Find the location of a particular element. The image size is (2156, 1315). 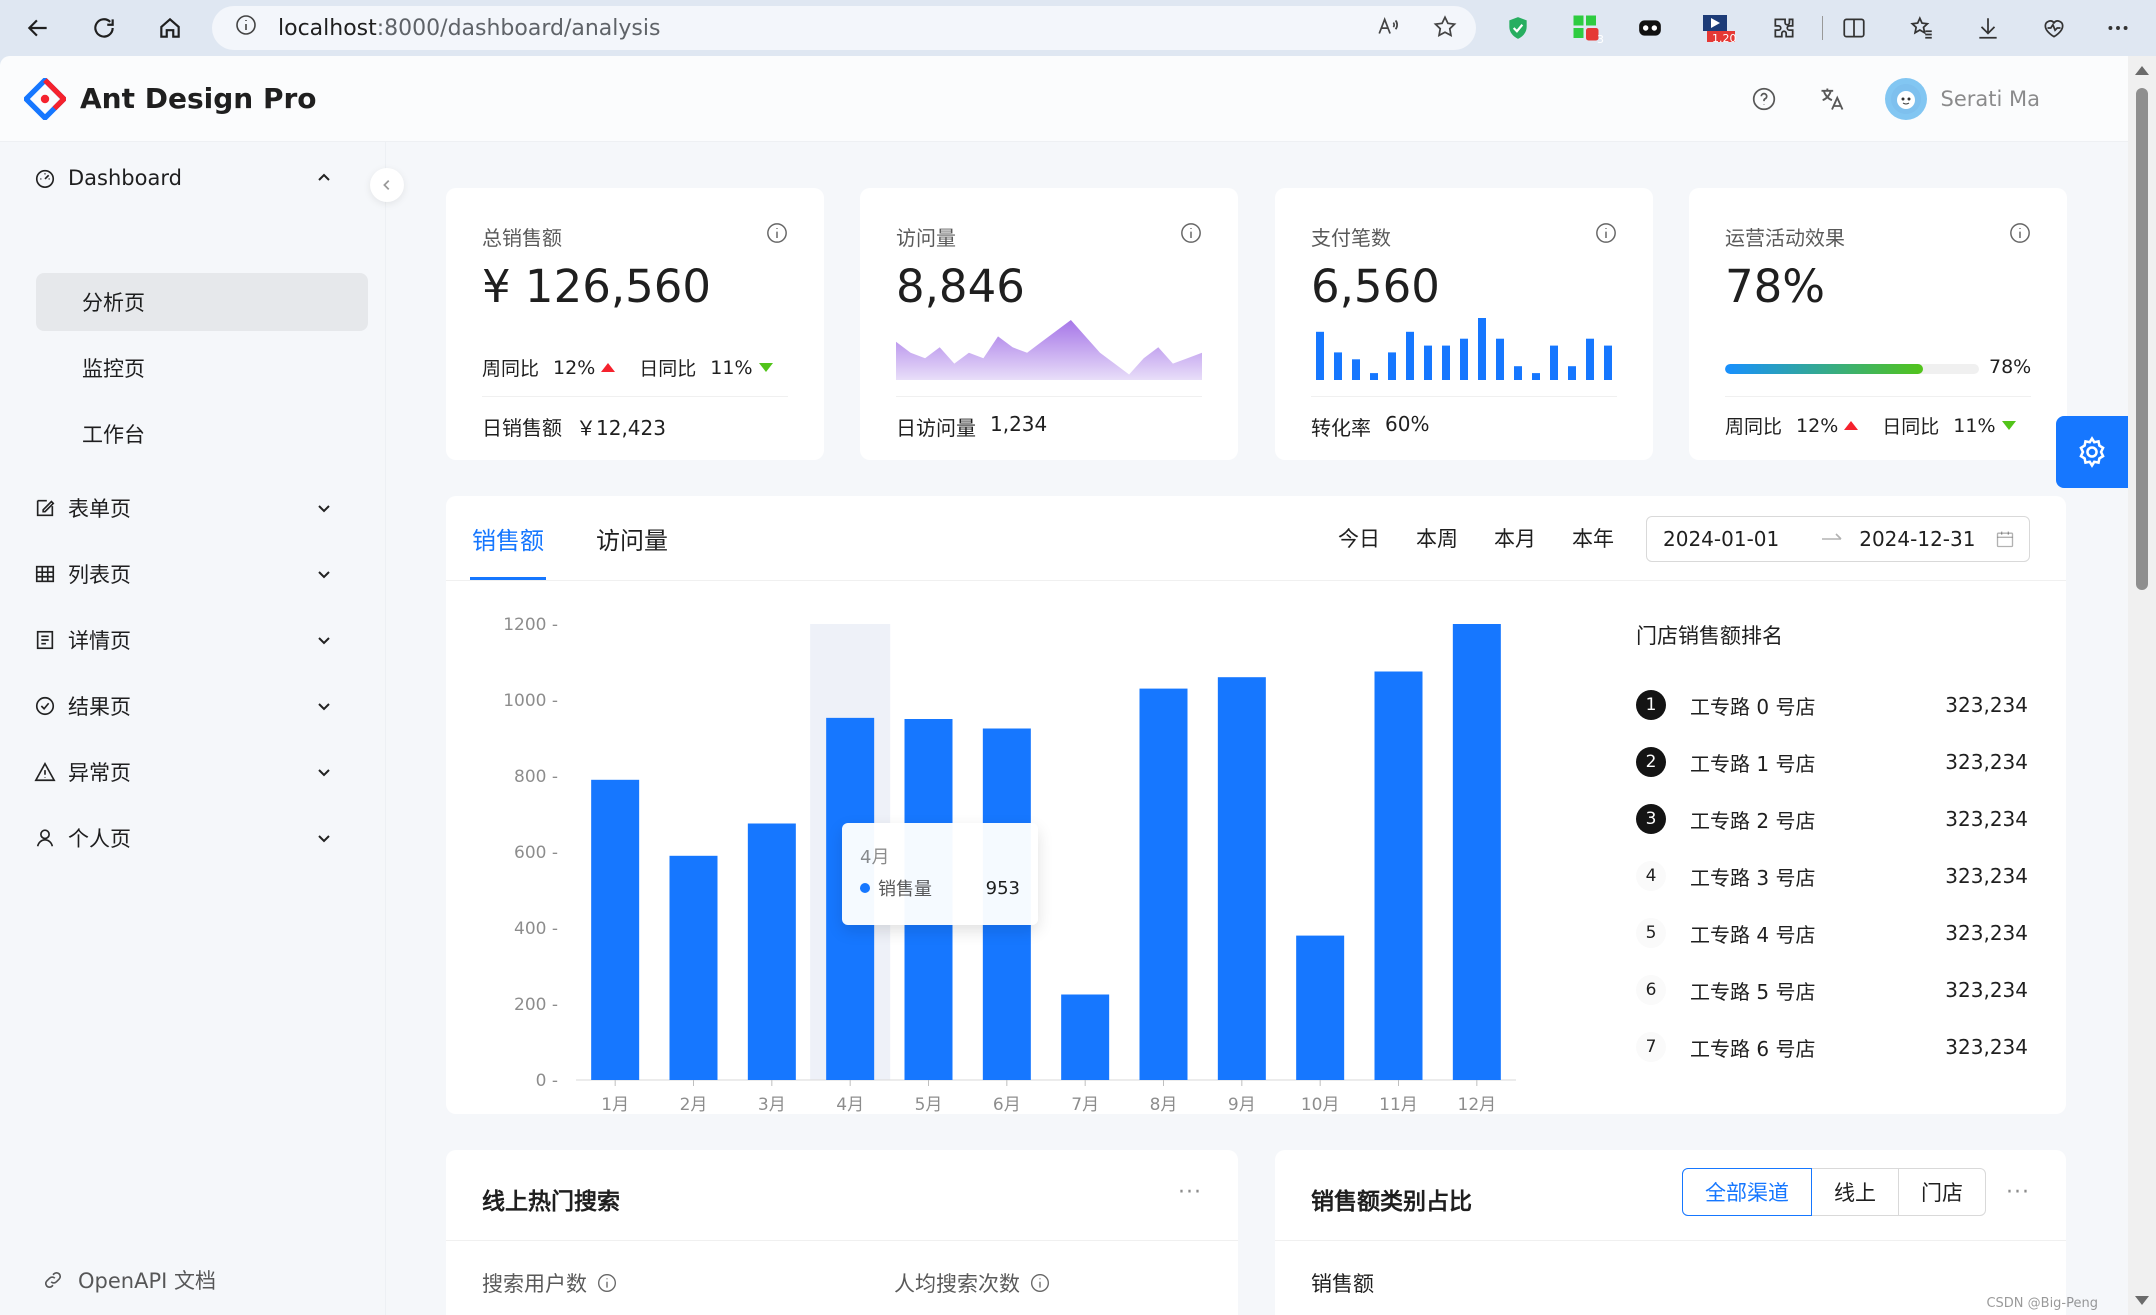

label-text: 搜索用户数 is located at coordinates (534, 1284).